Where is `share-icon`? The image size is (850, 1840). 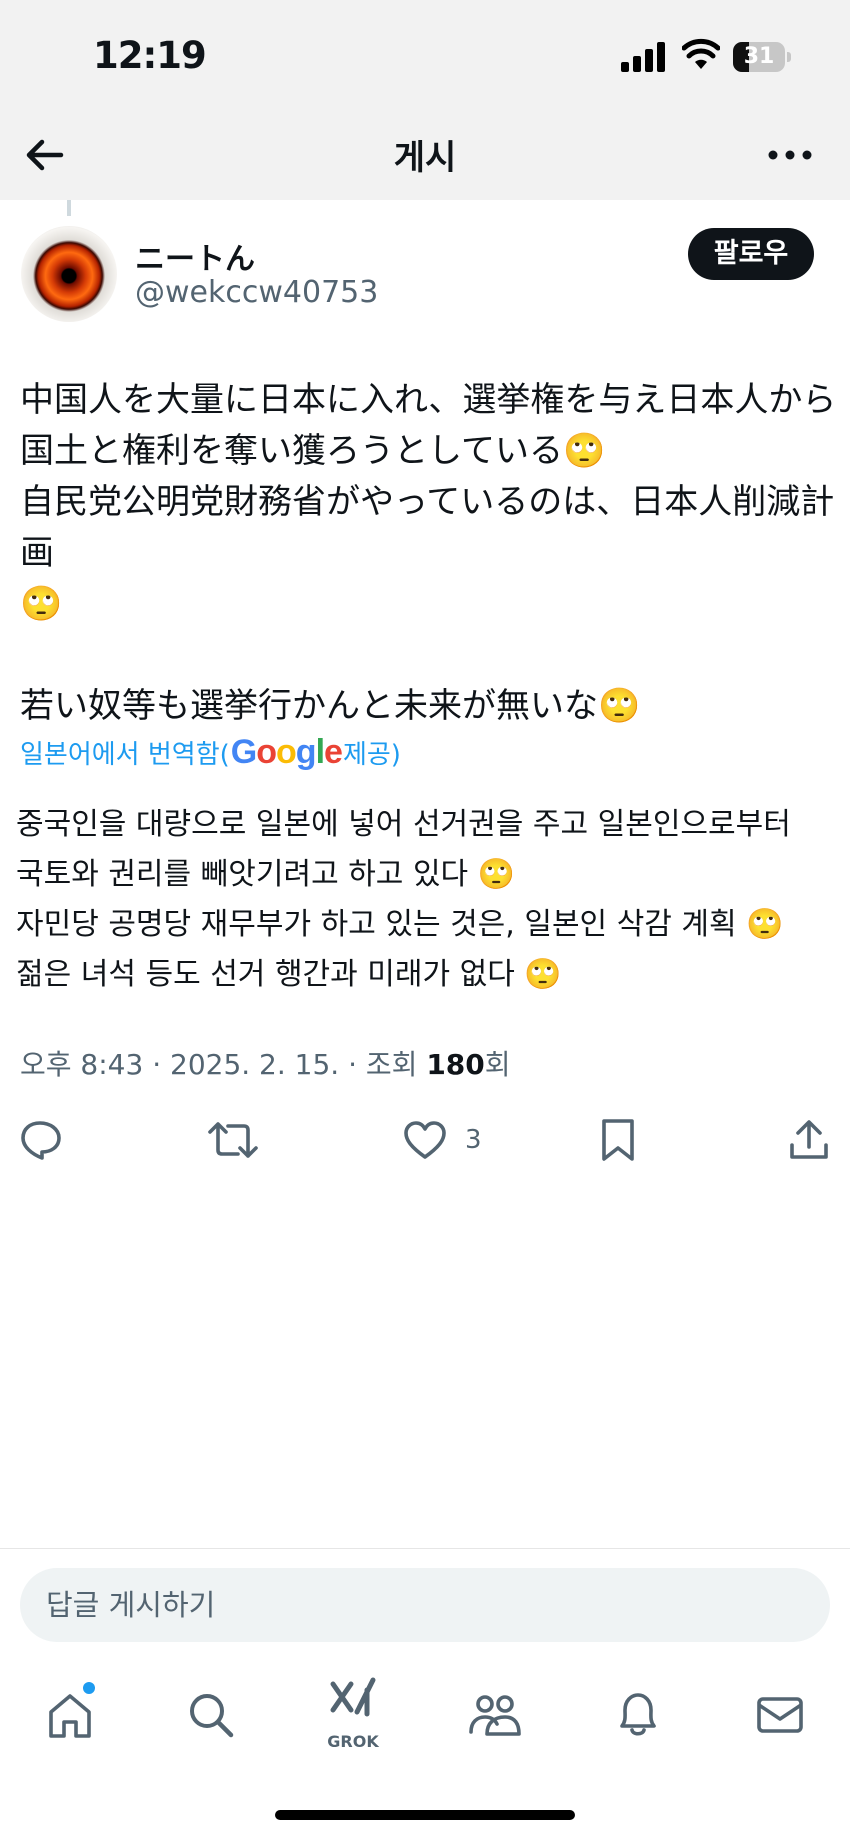 share-icon is located at coordinates (809, 1139).